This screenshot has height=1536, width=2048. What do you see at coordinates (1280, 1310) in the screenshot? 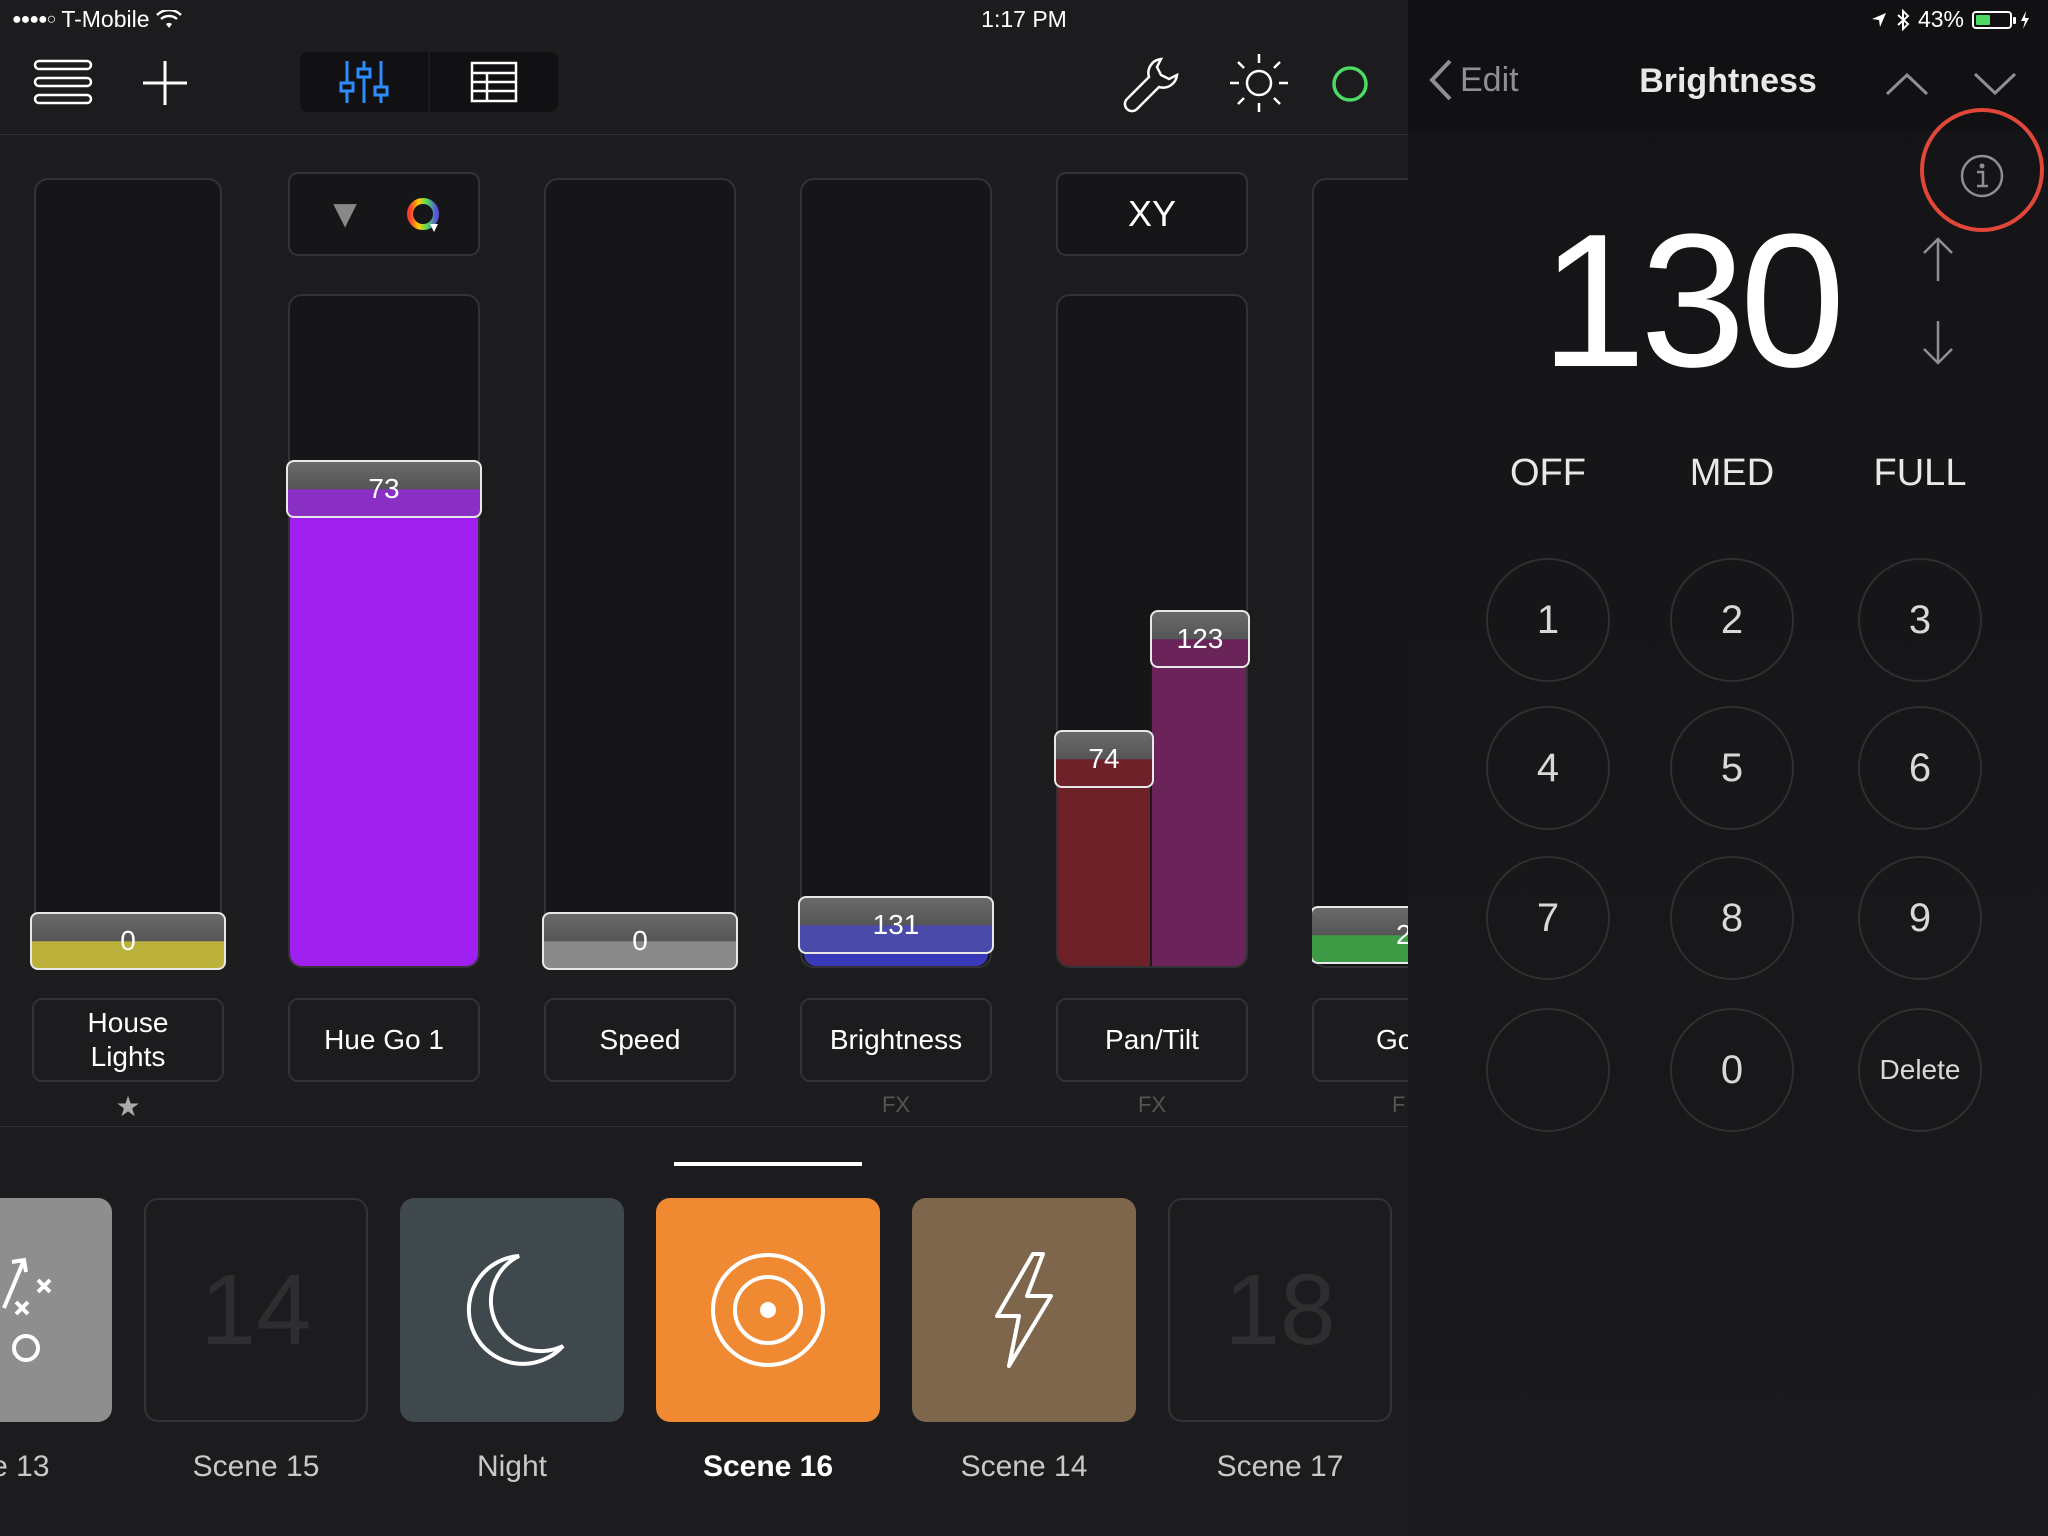
I see `scene-tile-17: 18` at bounding box center [1280, 1310].